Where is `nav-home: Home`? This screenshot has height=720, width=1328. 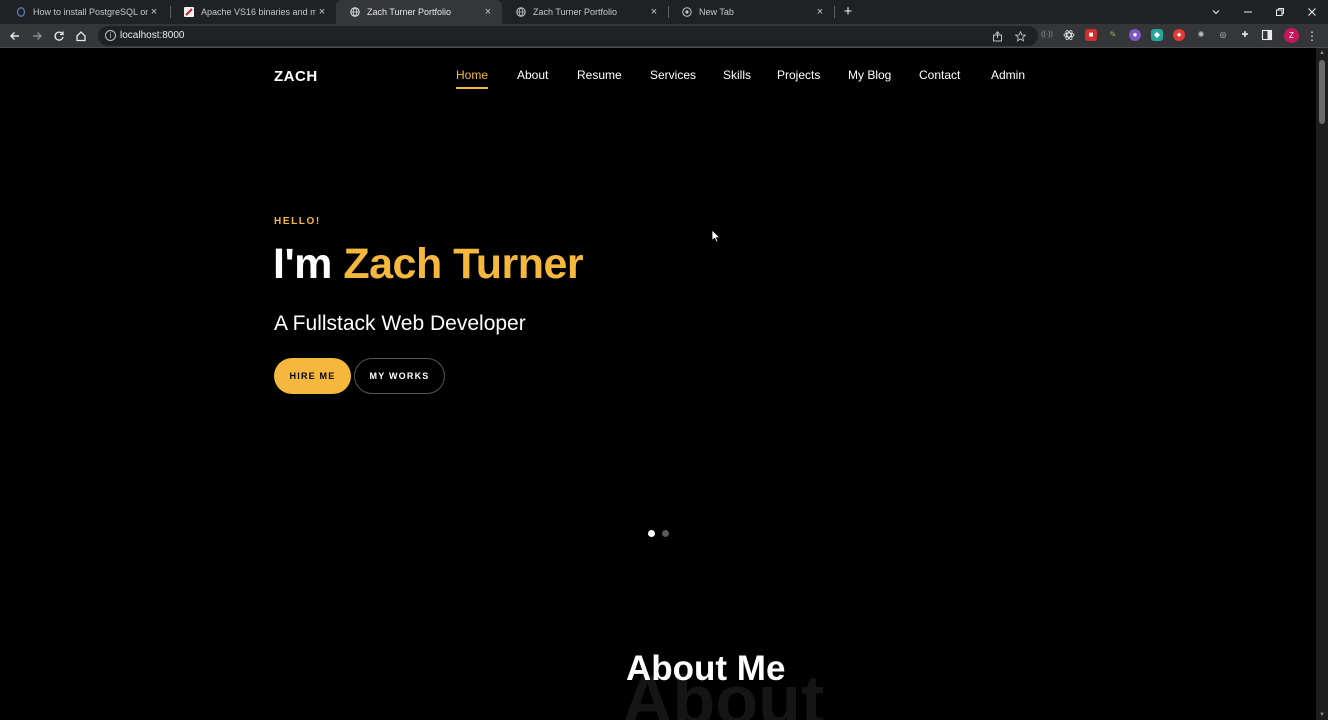
nav-home: Home is located at coordinates (472, 78).